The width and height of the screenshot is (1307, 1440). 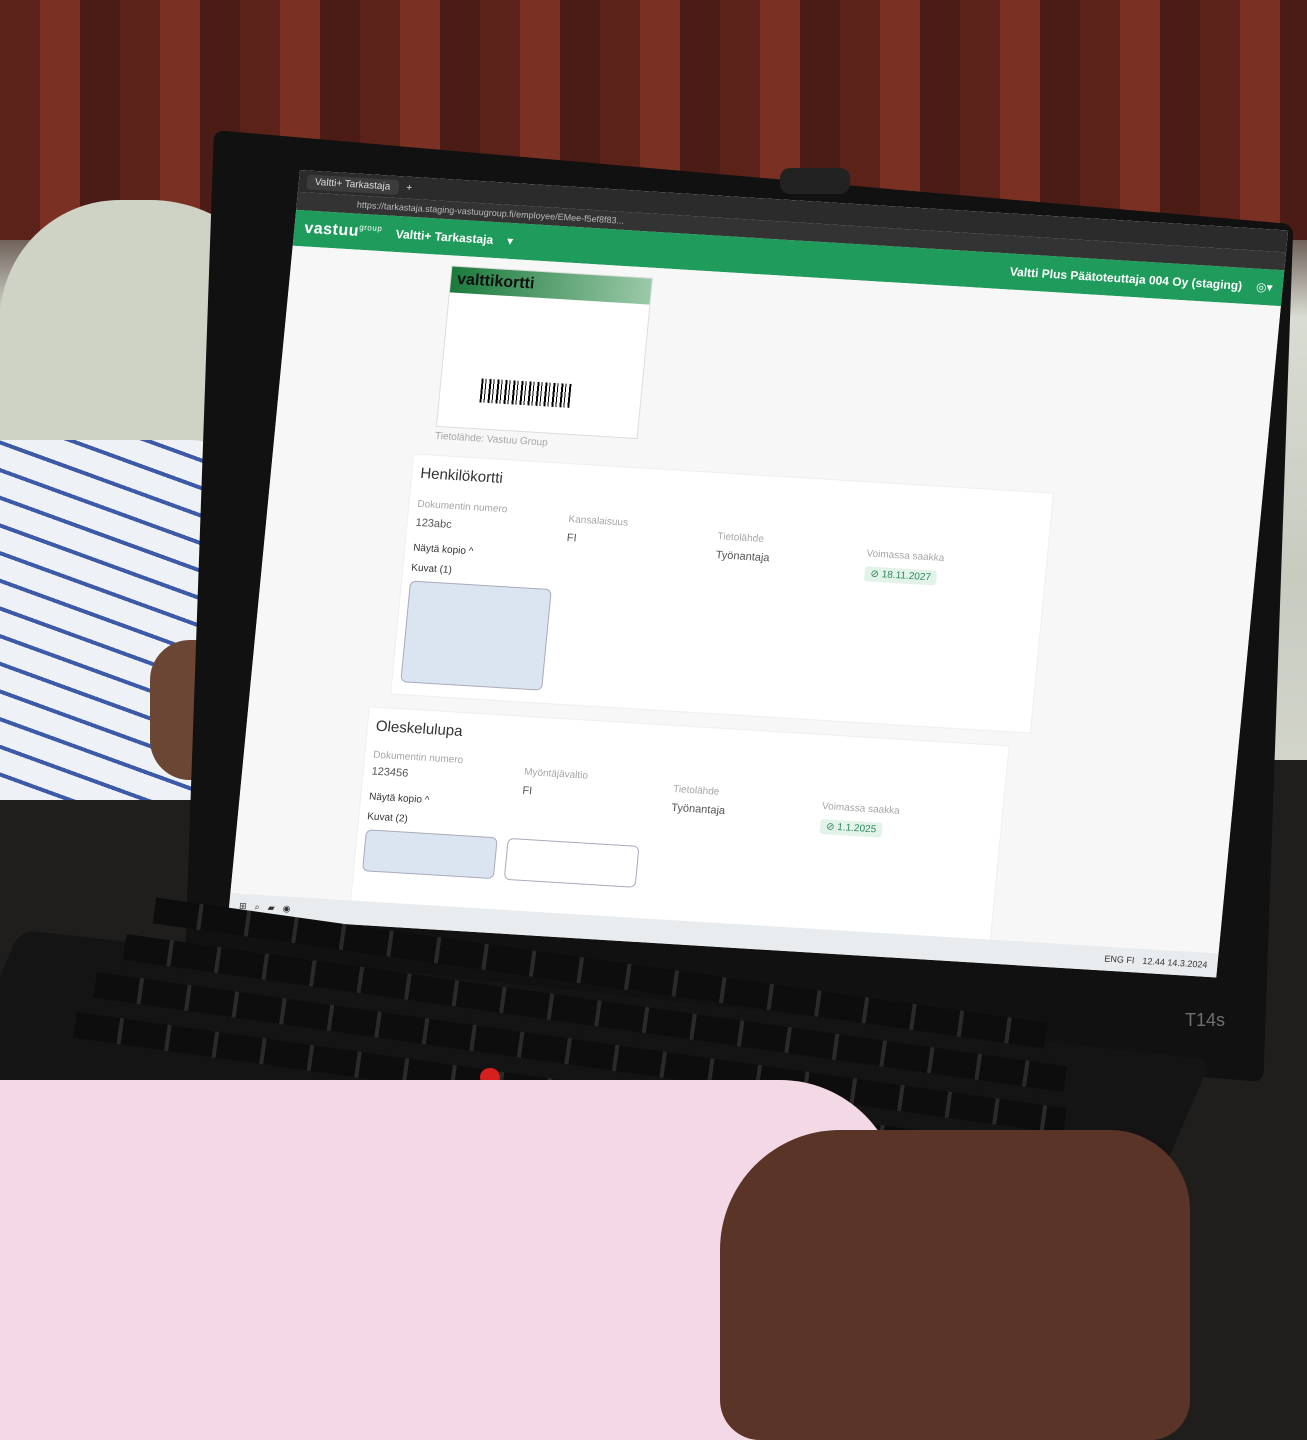 I want to click on file-explorer-icon: ▰, so click(x=271, y=907).